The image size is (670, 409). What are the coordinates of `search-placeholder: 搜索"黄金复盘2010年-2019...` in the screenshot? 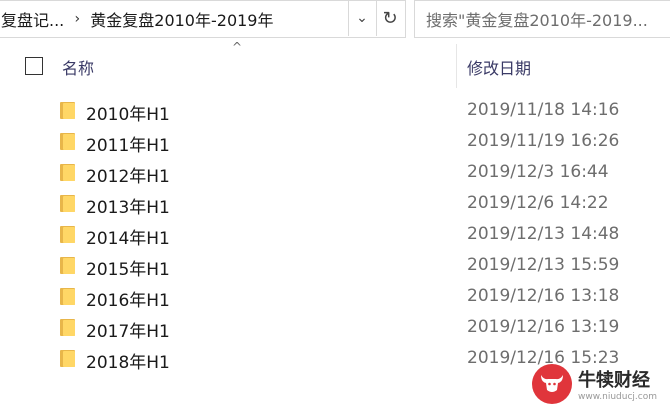 It's located at (537, 20).